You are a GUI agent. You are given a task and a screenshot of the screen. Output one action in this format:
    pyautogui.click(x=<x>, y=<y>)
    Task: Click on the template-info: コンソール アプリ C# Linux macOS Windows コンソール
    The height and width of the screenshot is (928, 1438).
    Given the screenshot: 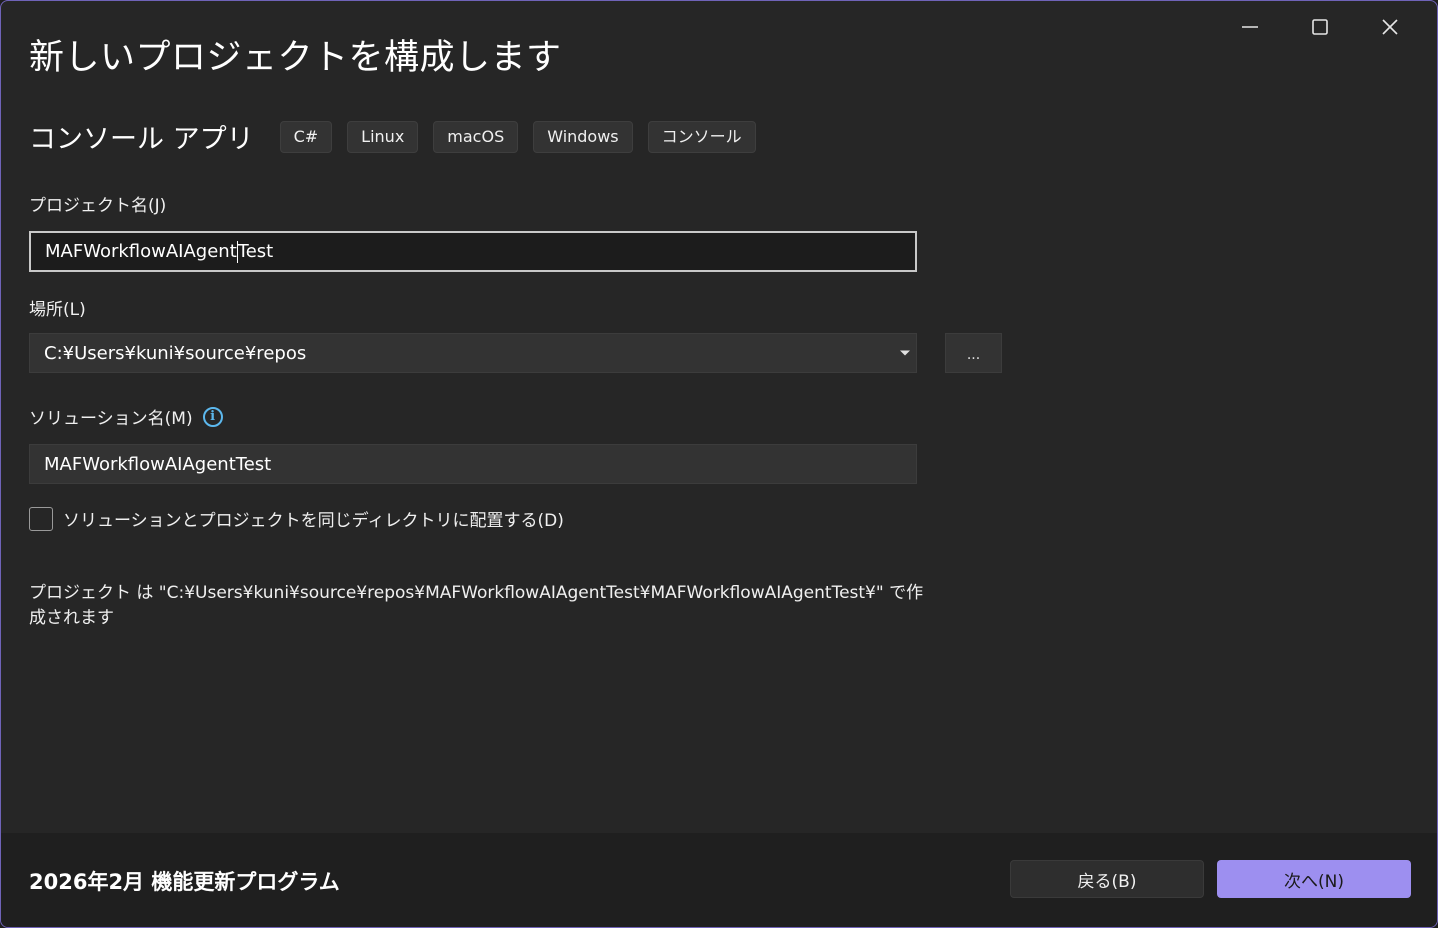 What is the action you would take?
    pyautogui.click(x=400, y=136)
    